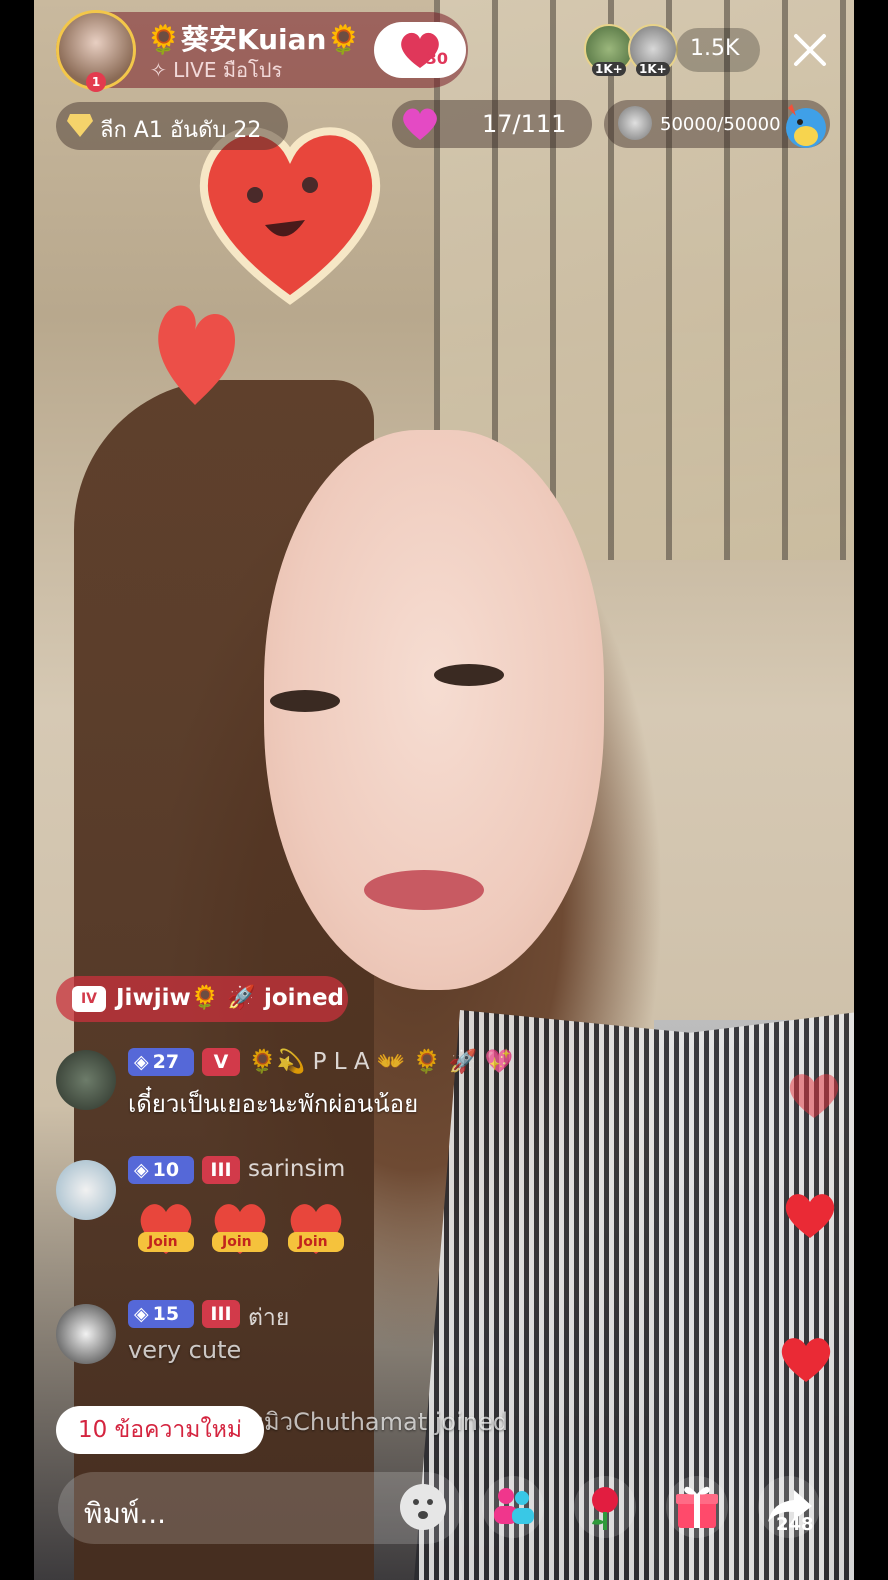  I want to click on viewer-count: 1.5K, so click(715, 48).